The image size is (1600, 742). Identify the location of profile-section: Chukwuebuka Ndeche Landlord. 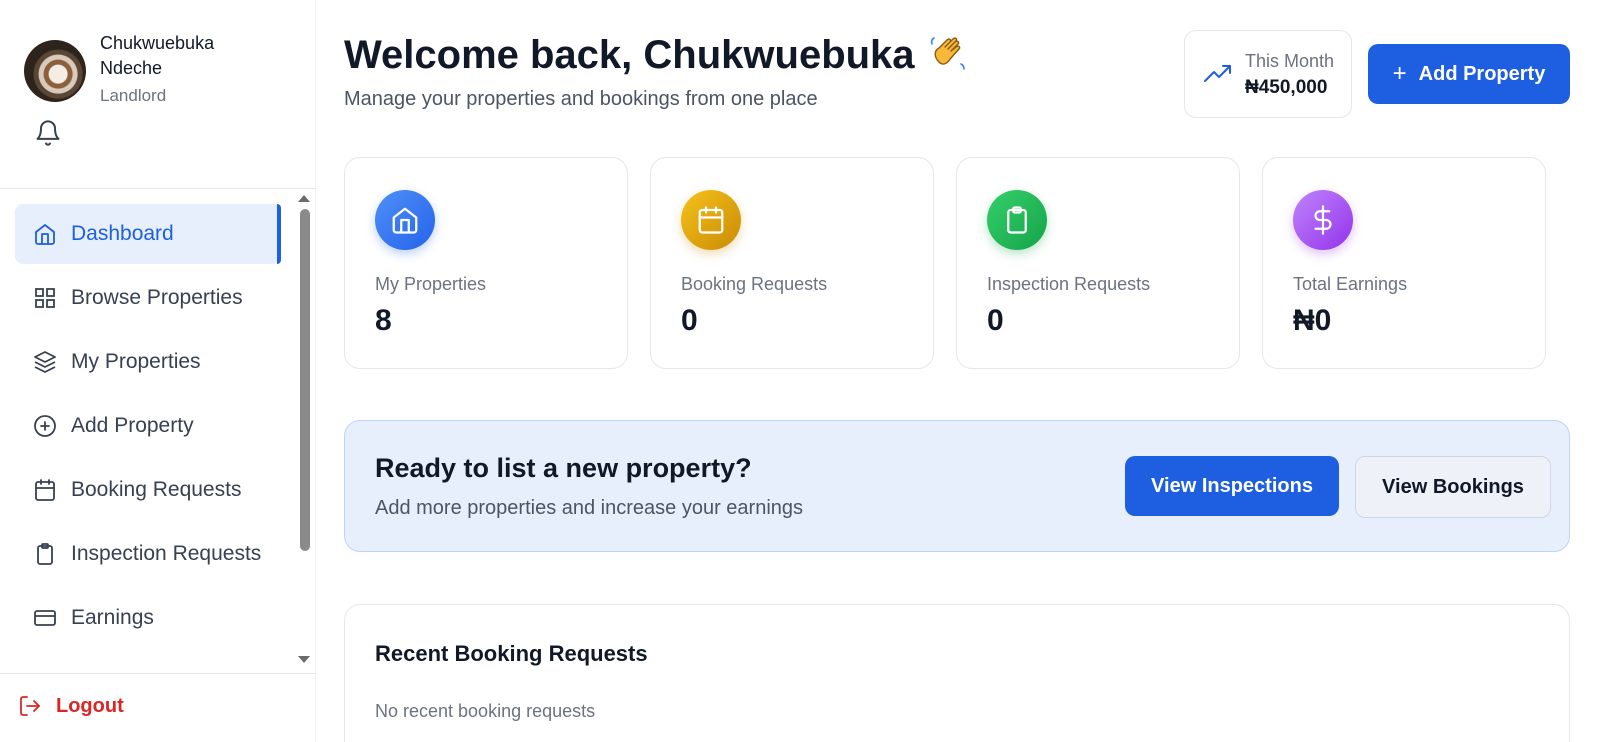
(158, 94).